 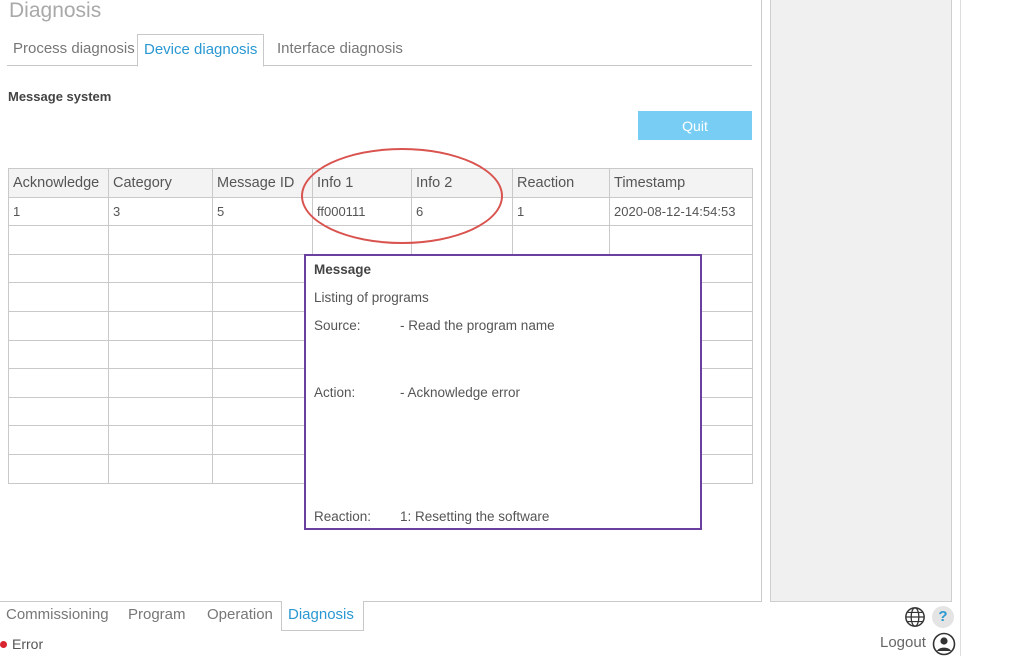 What do you see at coordinates (371, 297) in the screenshot?
I see `popup-message-text: Listing of programs` at bounding box center [371, 297].